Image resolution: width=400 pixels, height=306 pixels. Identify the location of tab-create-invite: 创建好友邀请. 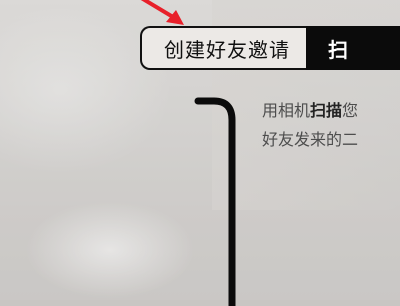
(223, 48).